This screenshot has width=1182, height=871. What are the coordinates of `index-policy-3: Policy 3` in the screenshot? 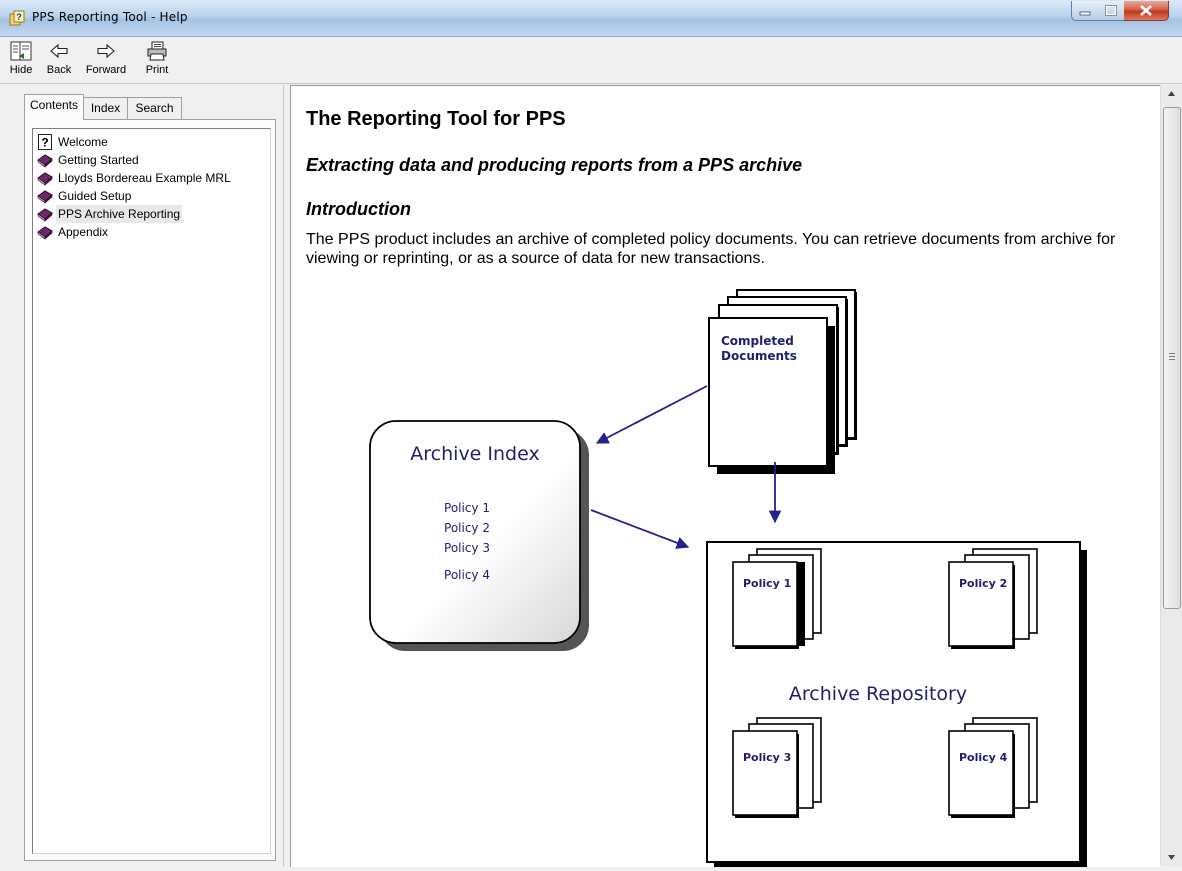 It's located at (467, 548).